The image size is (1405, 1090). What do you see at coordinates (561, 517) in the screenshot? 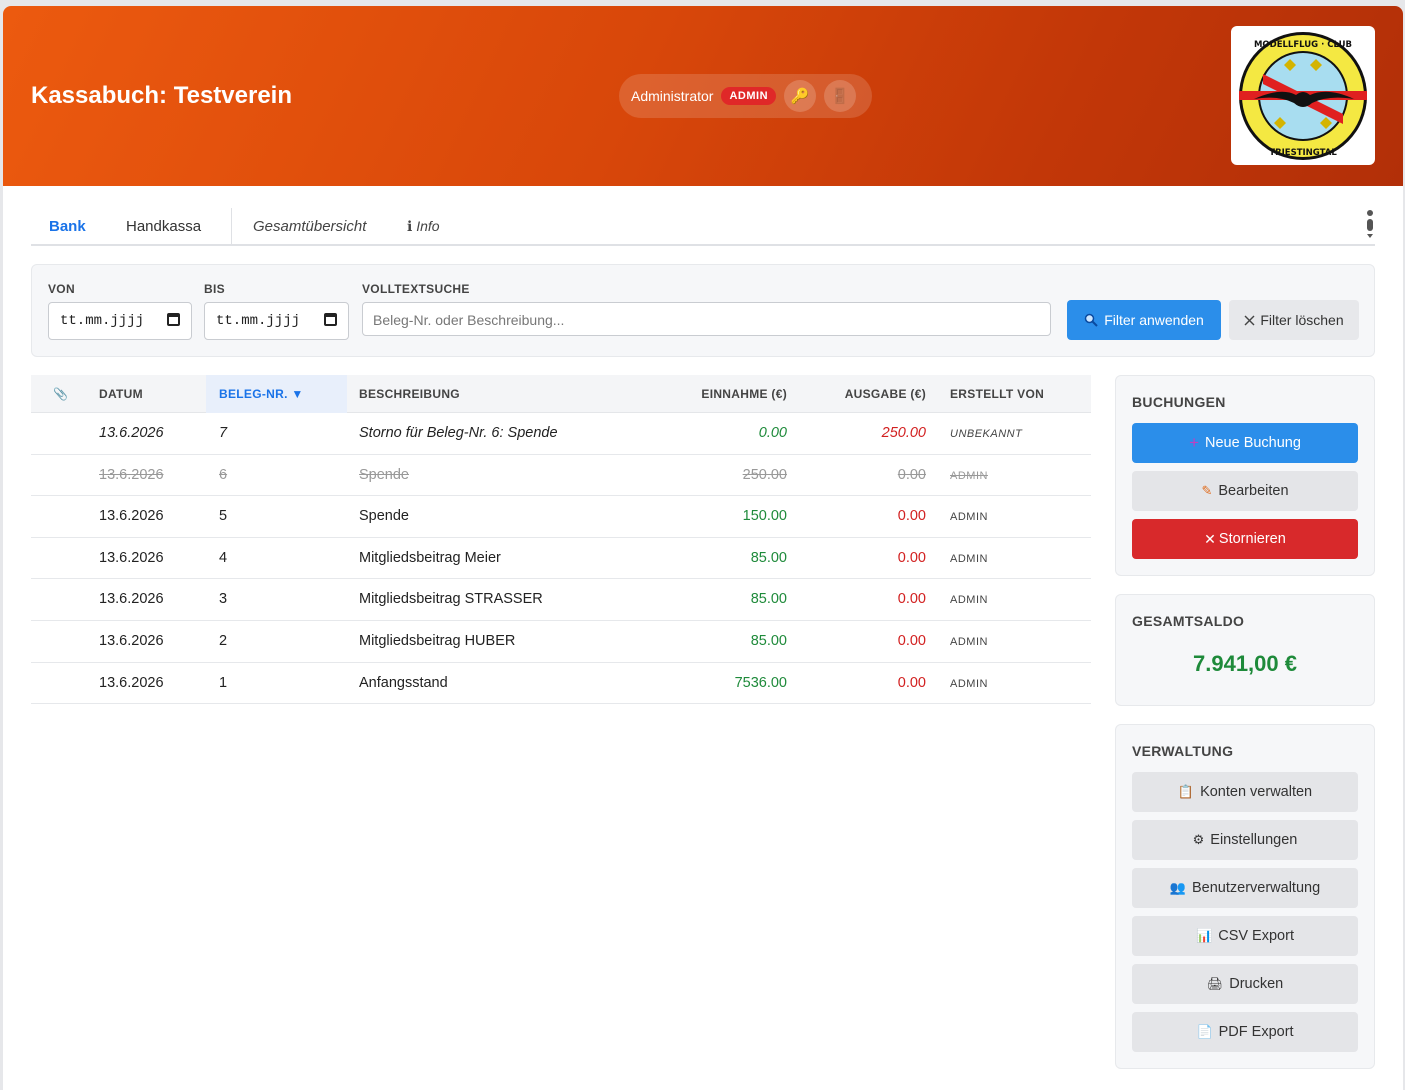
I see `table-row: 13.6.2026 5 Spende 150.00 0.00 ADMIN` at bounding box center [561, 517].